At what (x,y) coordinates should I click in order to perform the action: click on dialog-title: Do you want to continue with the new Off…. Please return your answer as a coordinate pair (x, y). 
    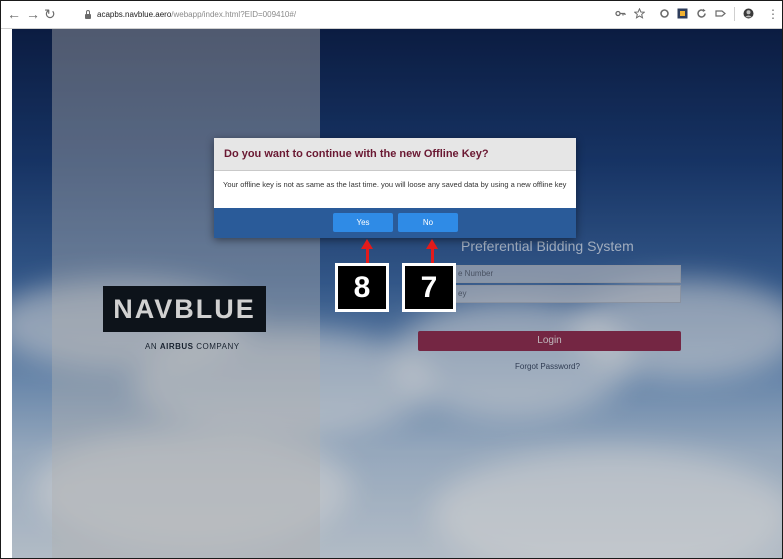
    Looking at the image, I should click on (356, 154).